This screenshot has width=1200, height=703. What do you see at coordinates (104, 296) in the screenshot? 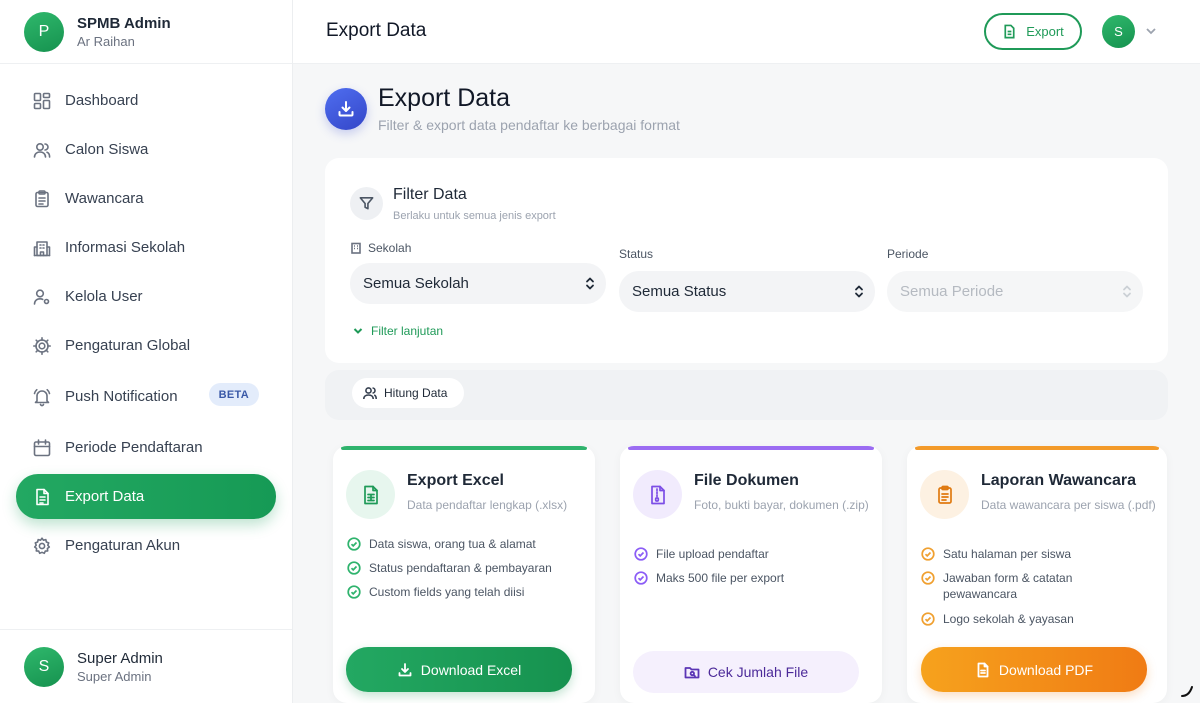
I see `sidebar-item-label: Kelola User` at bounding box center [104, 296].